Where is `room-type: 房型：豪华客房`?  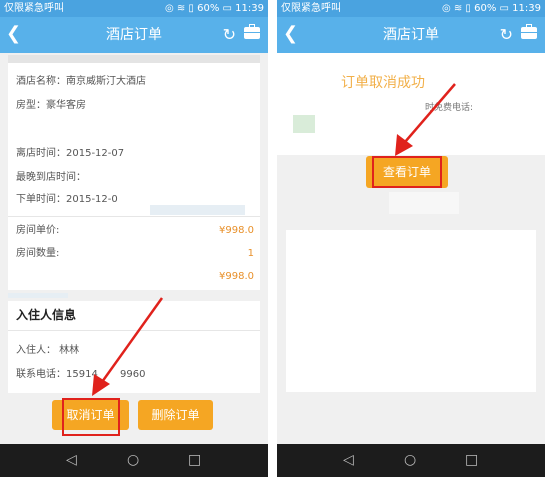 room-type: 房型：豪华客房 is located at coordinates (51, 105).